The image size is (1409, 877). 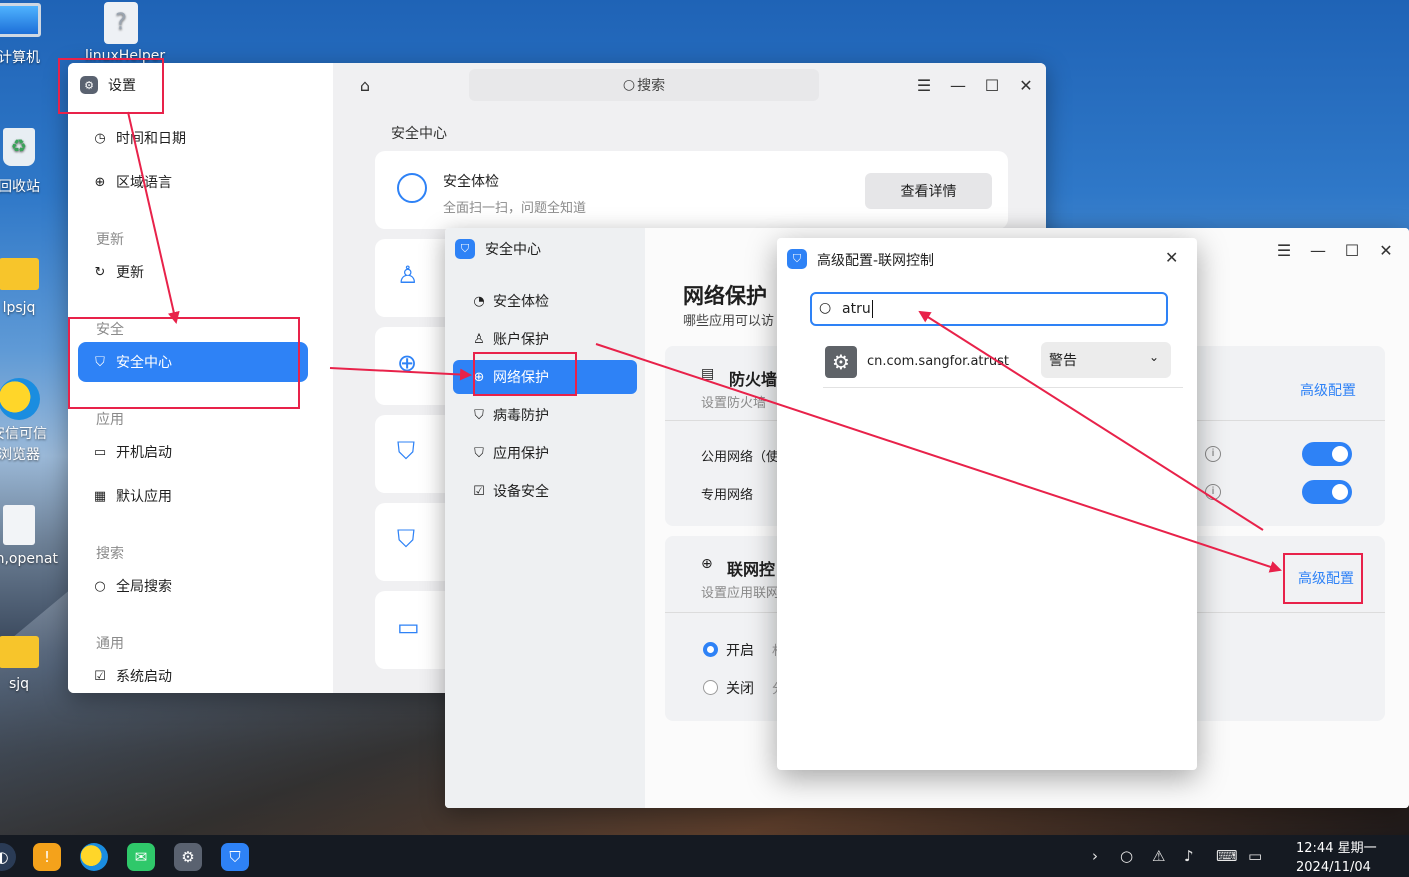 What do you see at coordinates (153, 217) in the screenshot?
I see `arrow-settings-to-security` at bounding box center [153, 217].